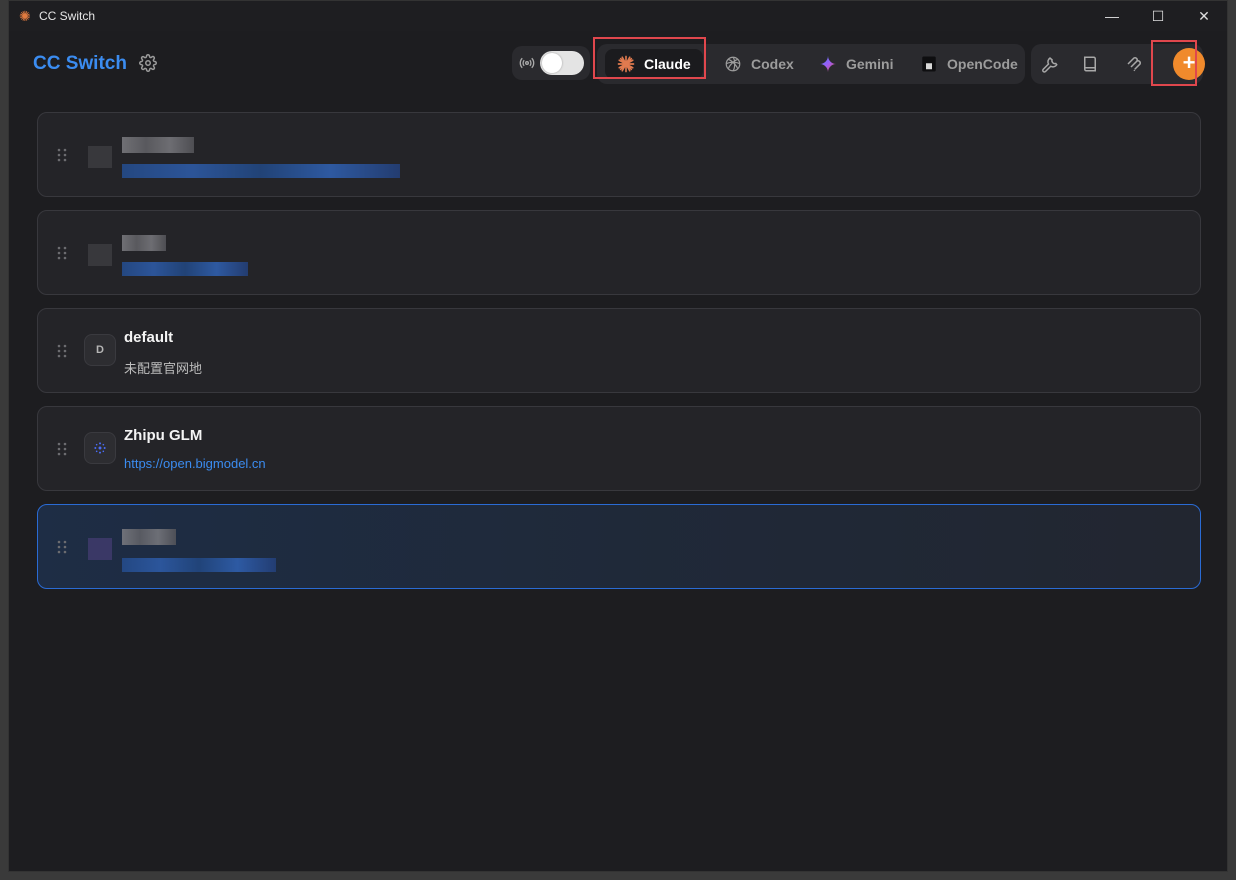 This screenshot has height=880, width=1236. I want to click on highlight-box-add, so click(1174, 63).